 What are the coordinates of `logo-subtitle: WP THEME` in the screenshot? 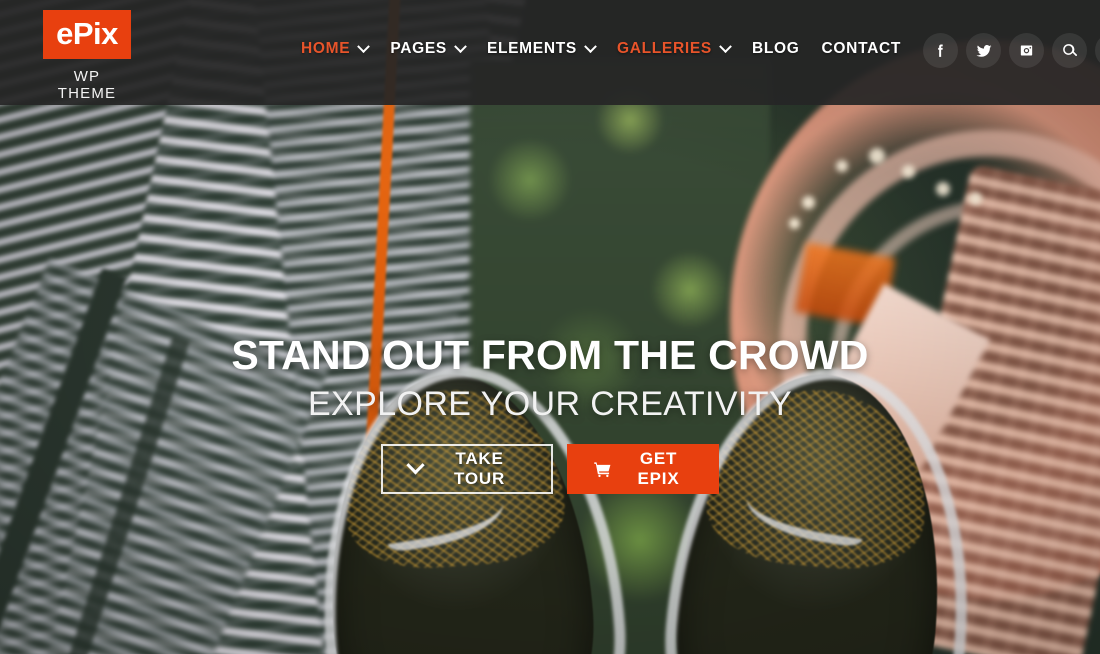 It's located at (87, 85).